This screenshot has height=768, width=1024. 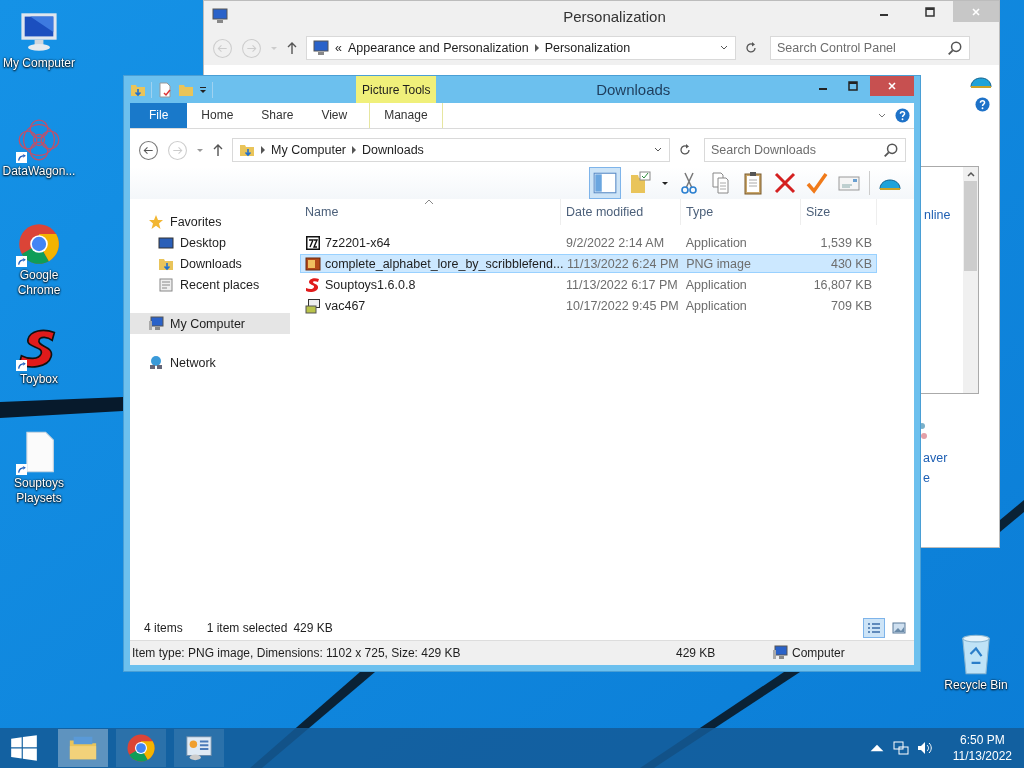 I want to click on breadcrumb-overflow: «, so click(x=338, y=48).